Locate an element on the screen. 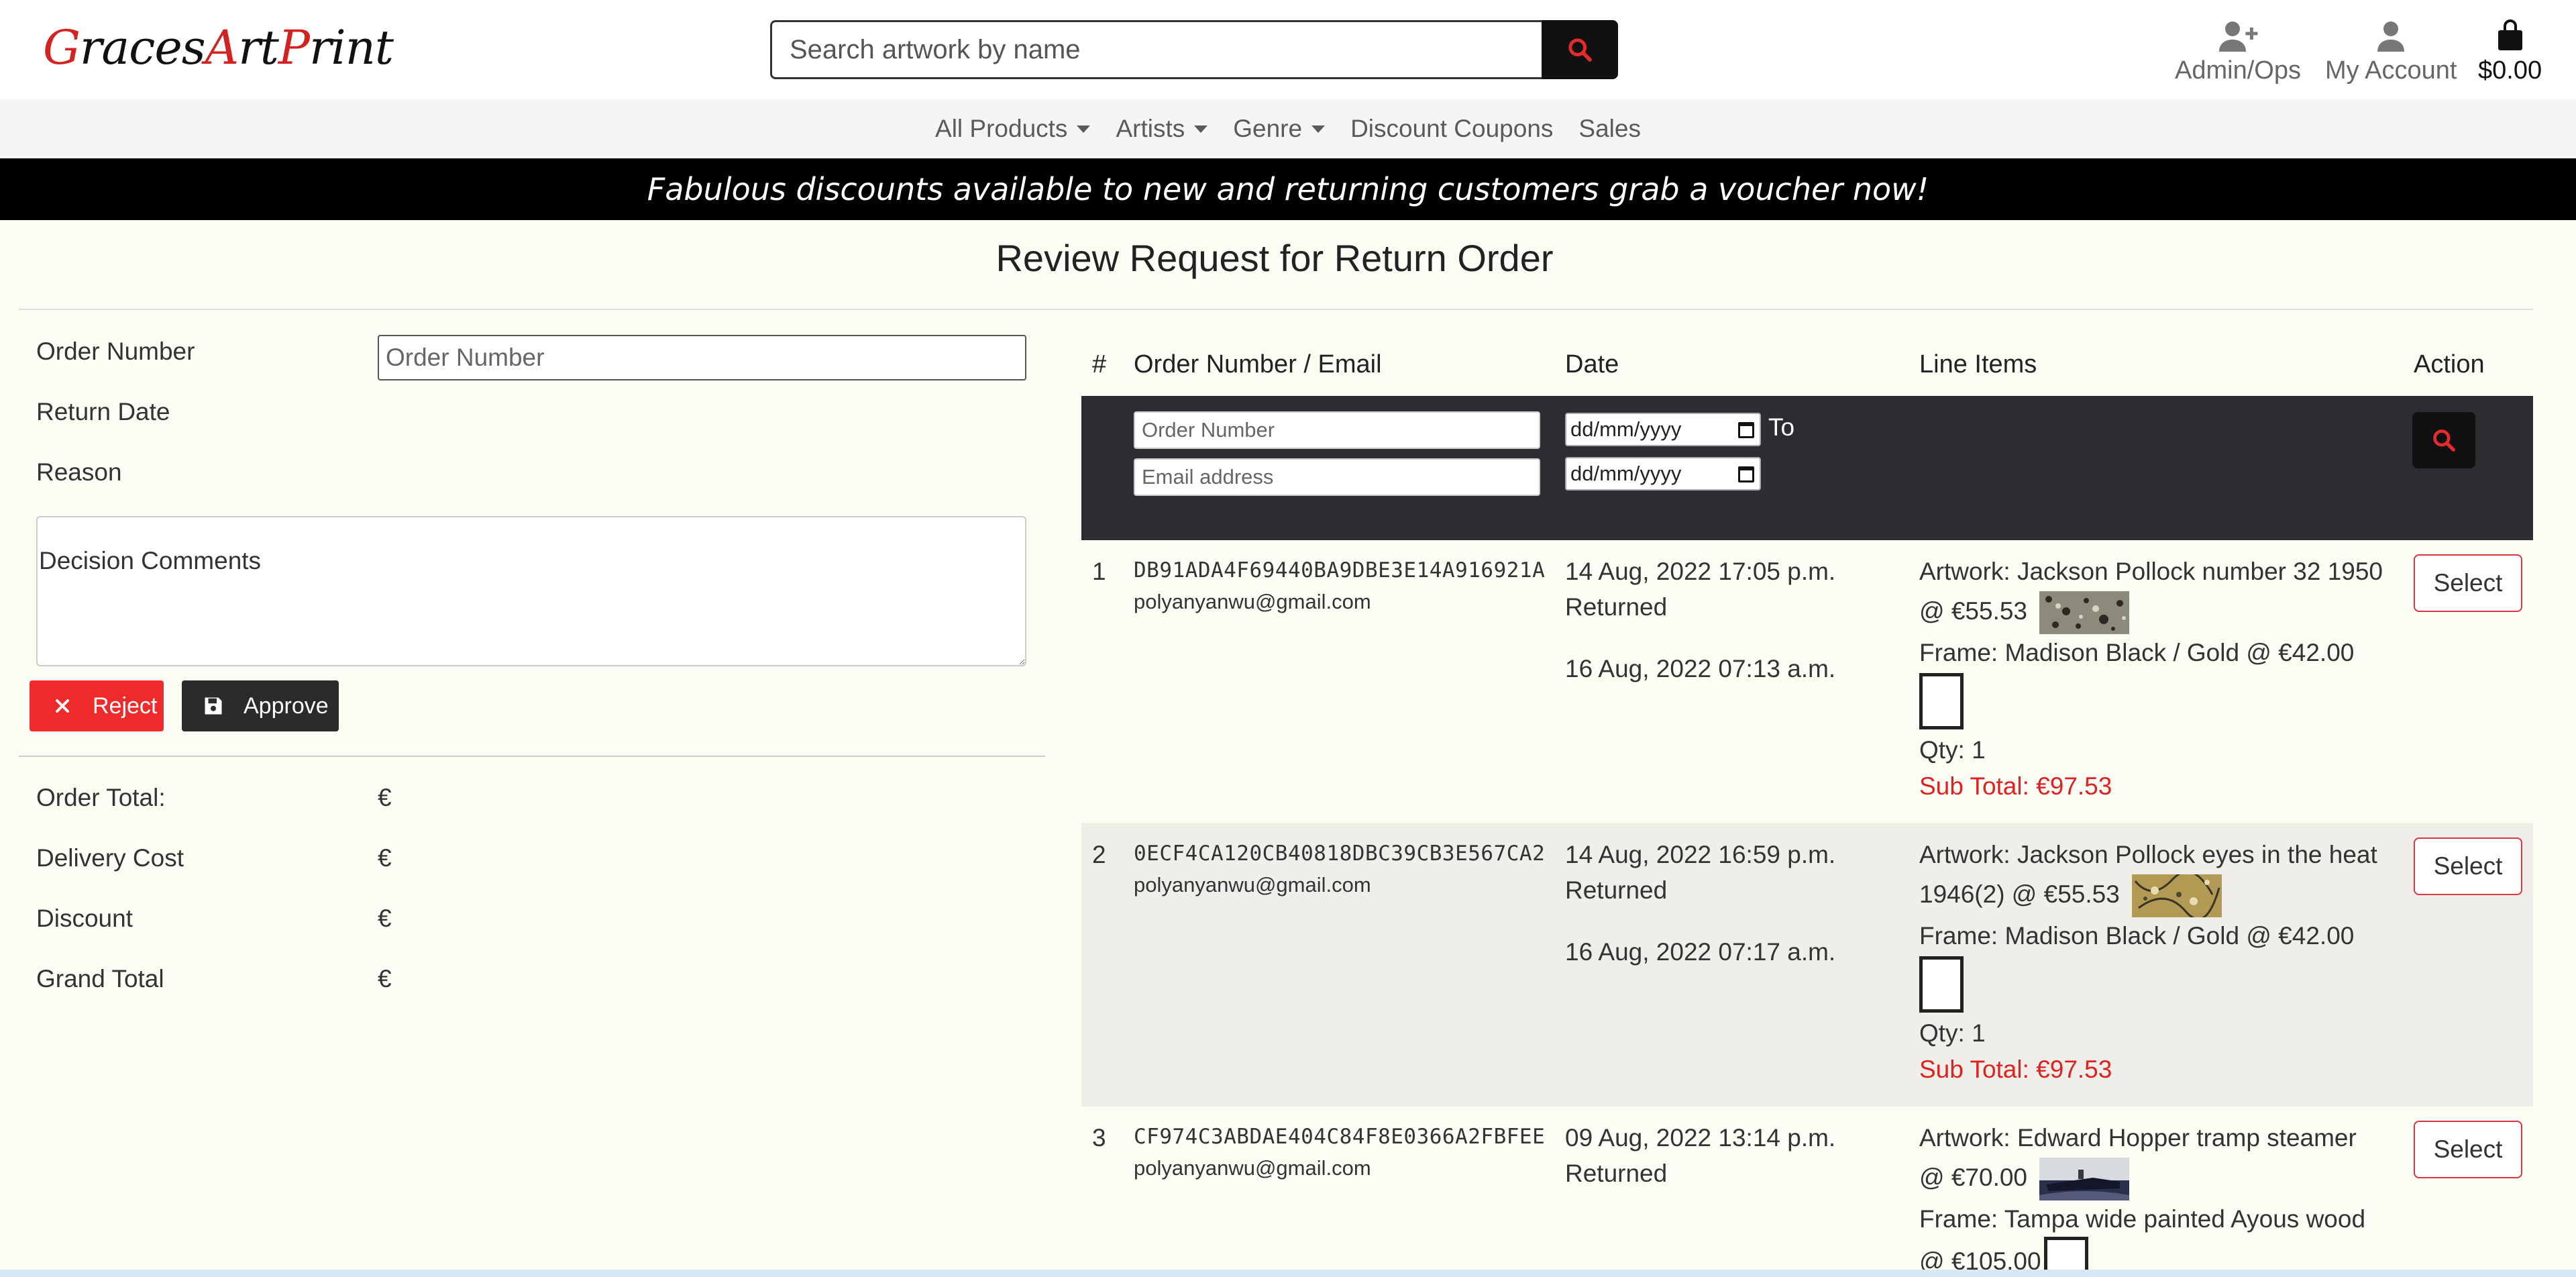 The height and width of the screenshot is (1277, 2576). reason-label: Reason is located at coordinates (79, 472).